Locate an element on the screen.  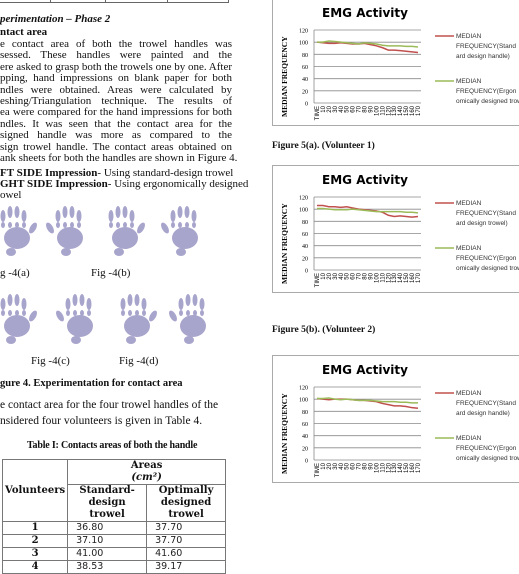
table-row: 4 38.53 39.17 is located at coordinates (114, 567).